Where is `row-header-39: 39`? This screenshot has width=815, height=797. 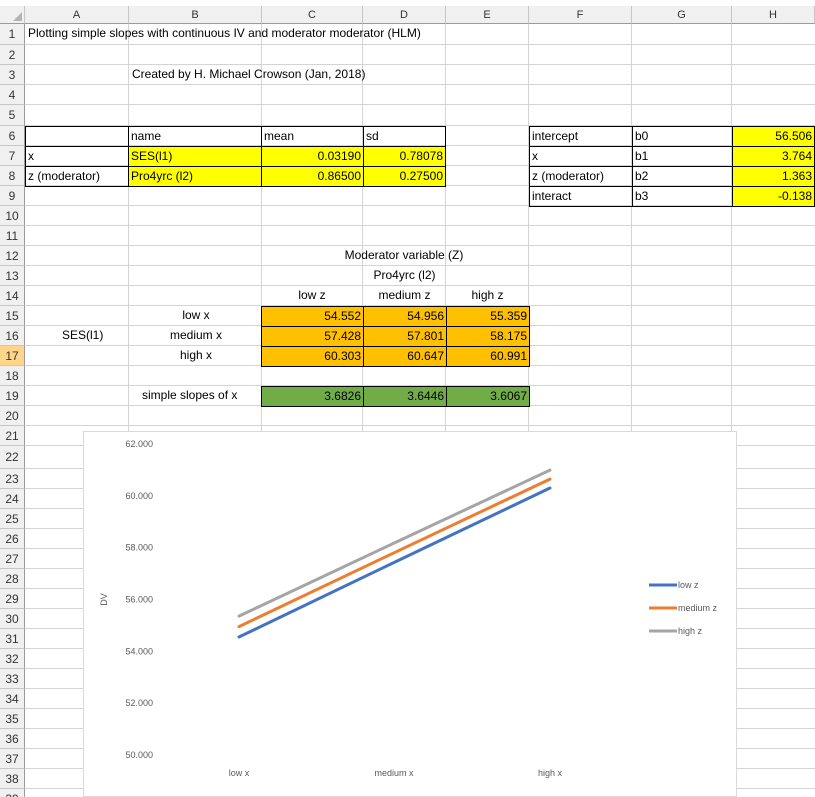 row-header-39: 39 is located at coordinates (12, 793).